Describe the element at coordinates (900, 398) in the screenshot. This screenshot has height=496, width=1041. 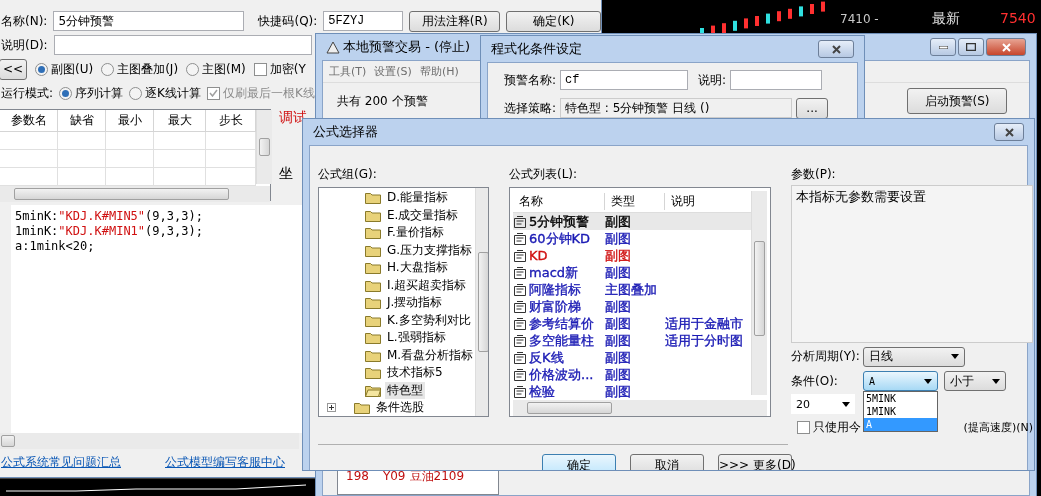
I see `dropdown-option: 5MINK` at that location.